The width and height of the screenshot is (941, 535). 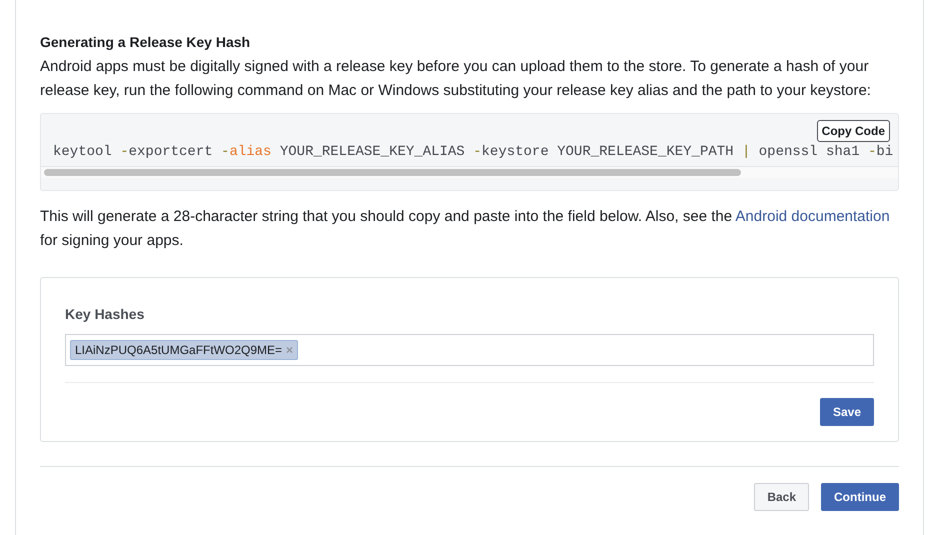 I want to click on hash-text: LIAiNzPUQ6A5tUMGaFFtWO2Q9ME=, so click(x=178, y=350).